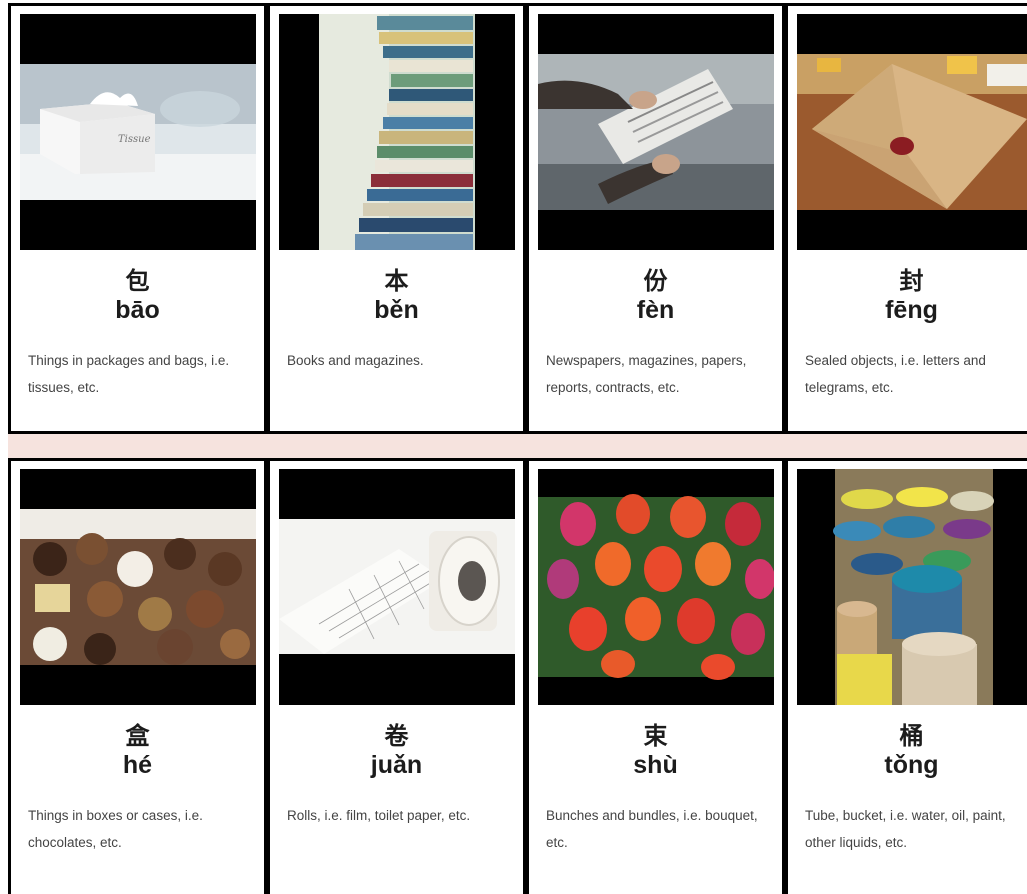  Describe the element at coordinates (355, 360) in the screenshot. I see `card-description: Books and magazines.` at that location.